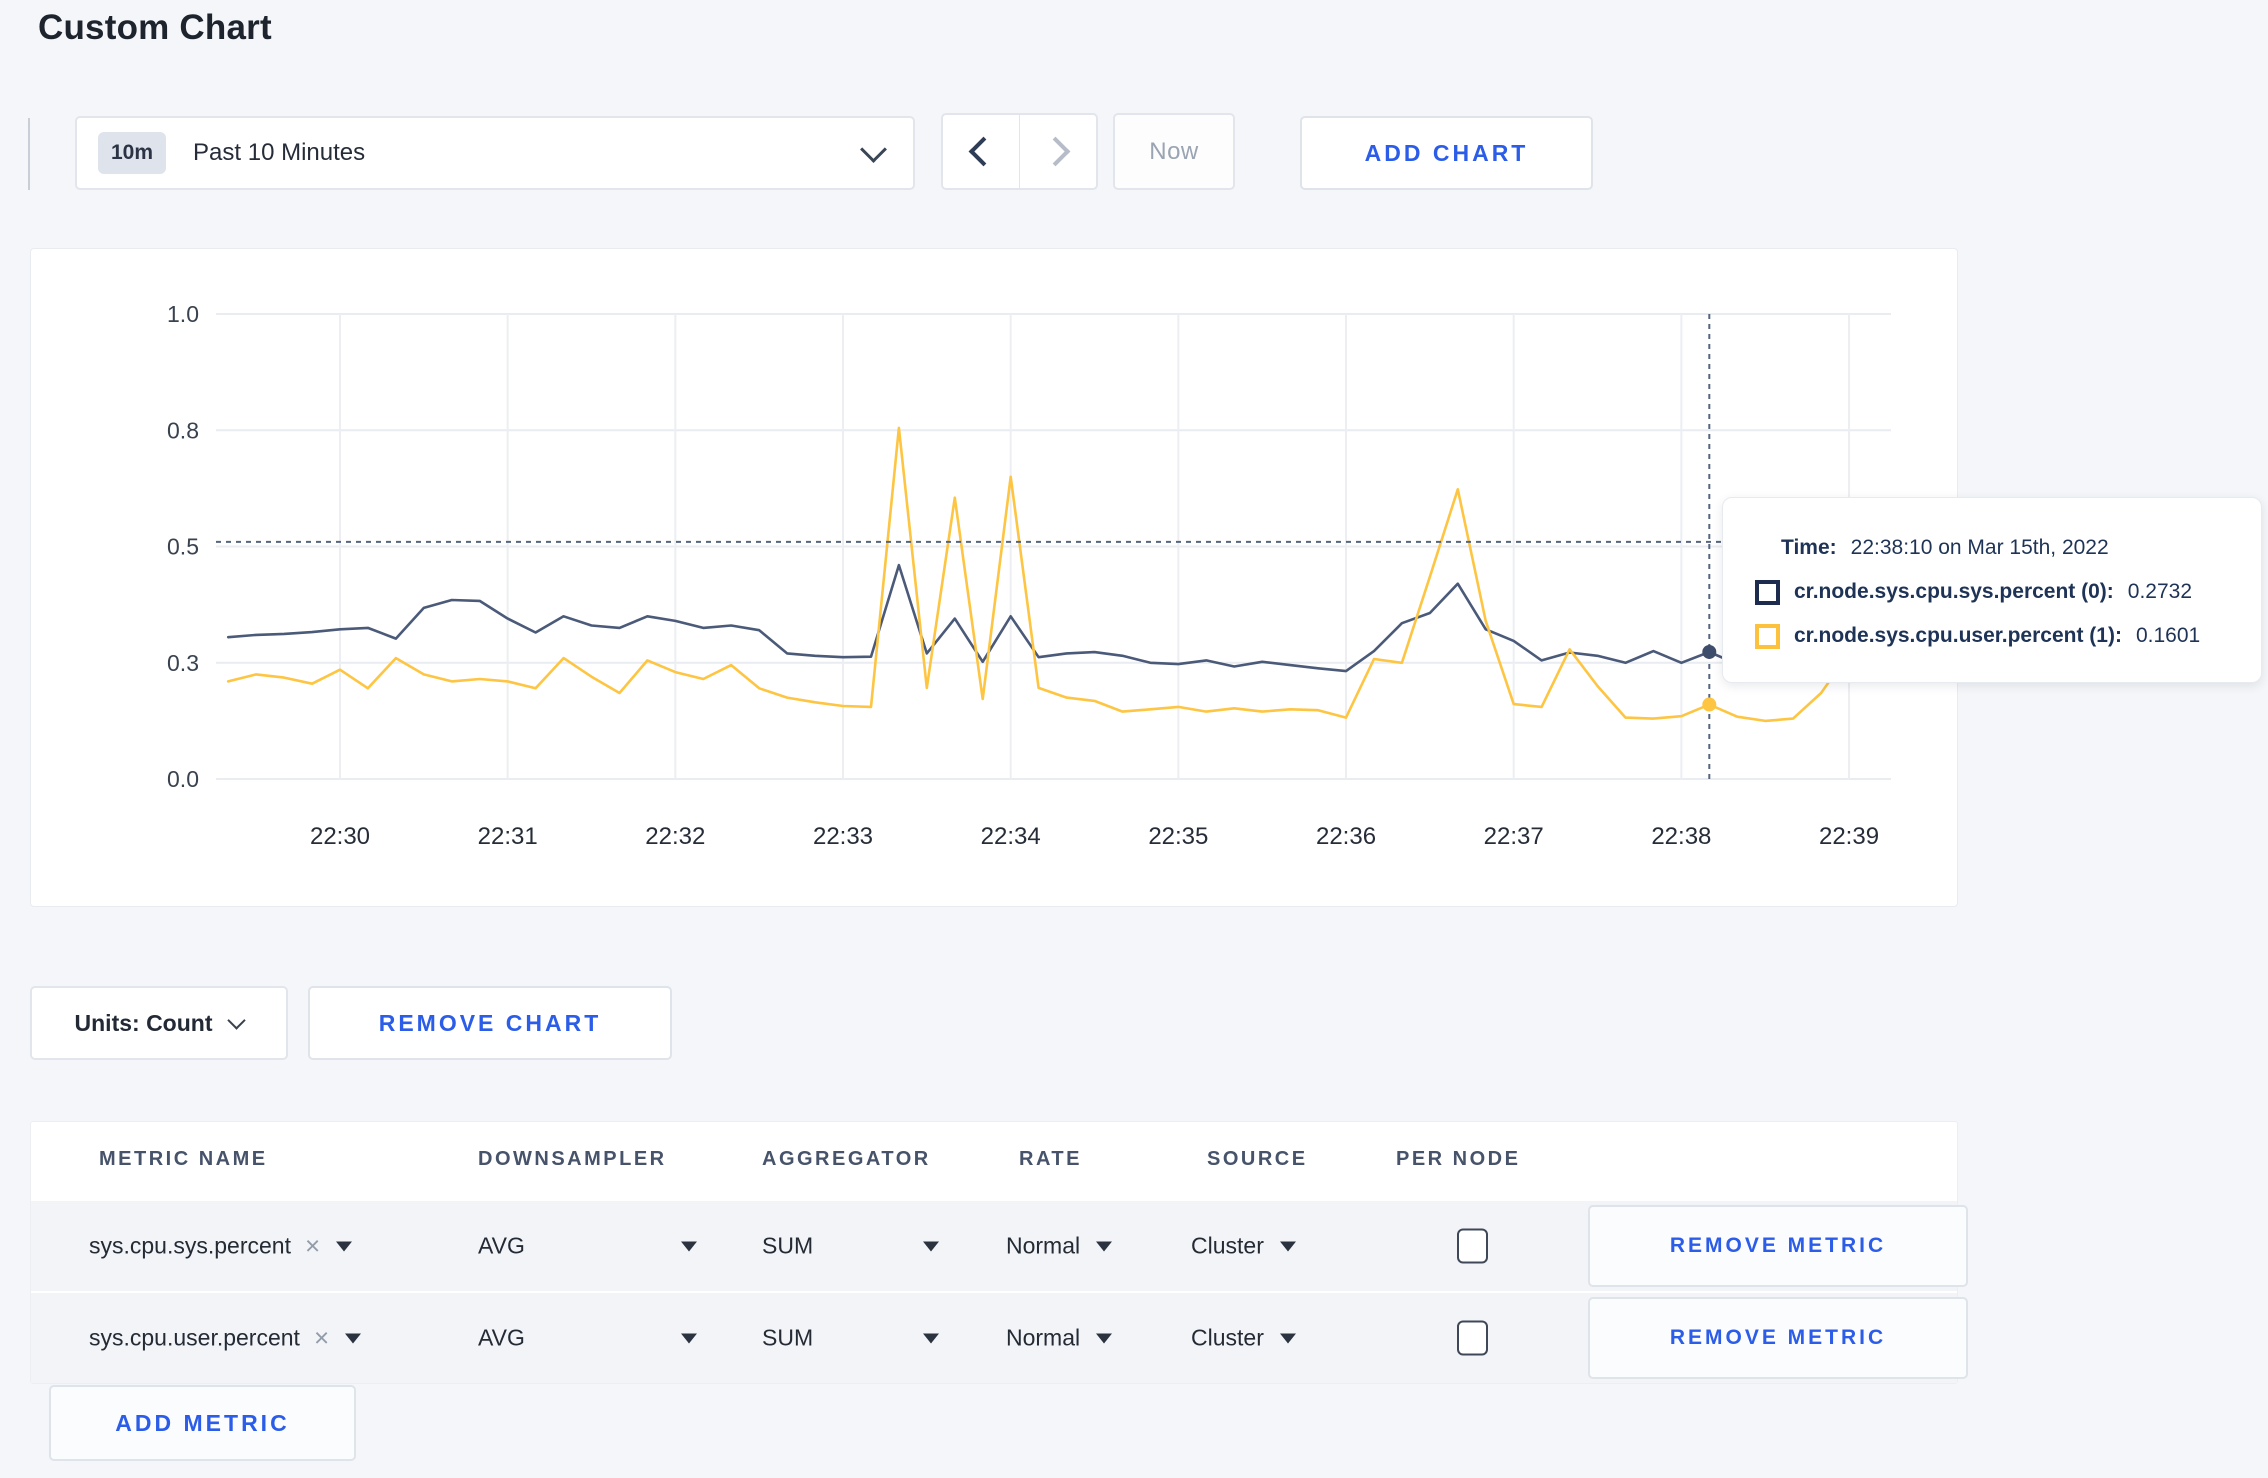 Image resolution: width=2268 pixels, height=1478 pixels. What do you see at coordinates (1709, 704) in the screenshot?
I see `user-hover-marker` at bounding box center [1709, 704].